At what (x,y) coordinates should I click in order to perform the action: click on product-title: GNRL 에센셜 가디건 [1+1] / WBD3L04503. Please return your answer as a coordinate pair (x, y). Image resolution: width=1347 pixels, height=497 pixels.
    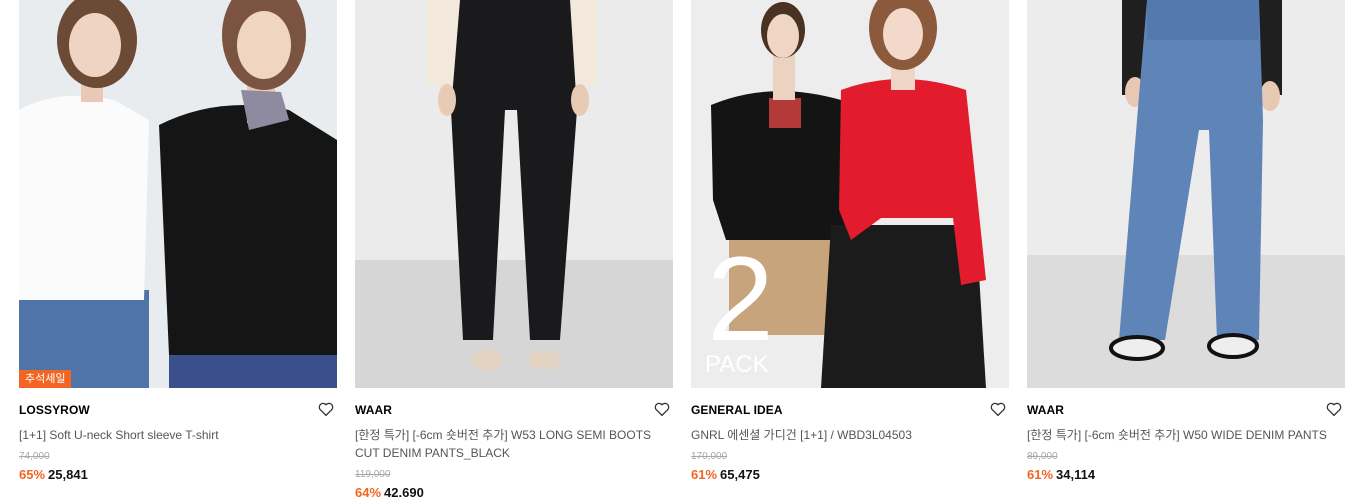
    Looking at the image, I should click on (850, 435).